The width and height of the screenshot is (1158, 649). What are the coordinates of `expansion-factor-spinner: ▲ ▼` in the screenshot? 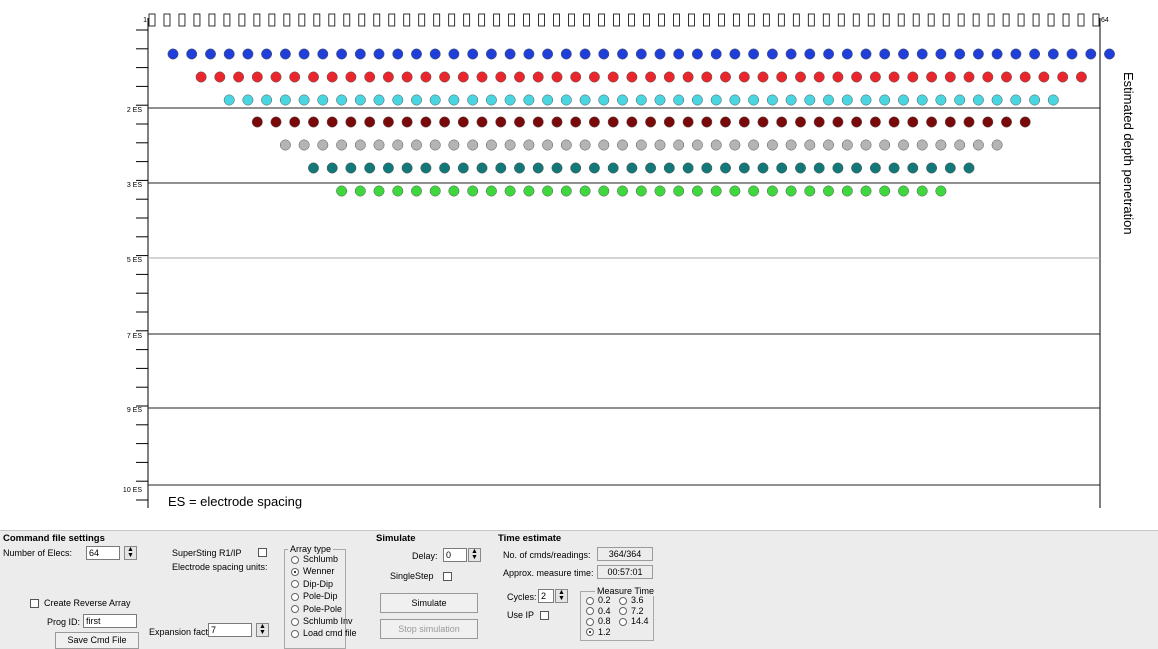 It's located at (262, 630).